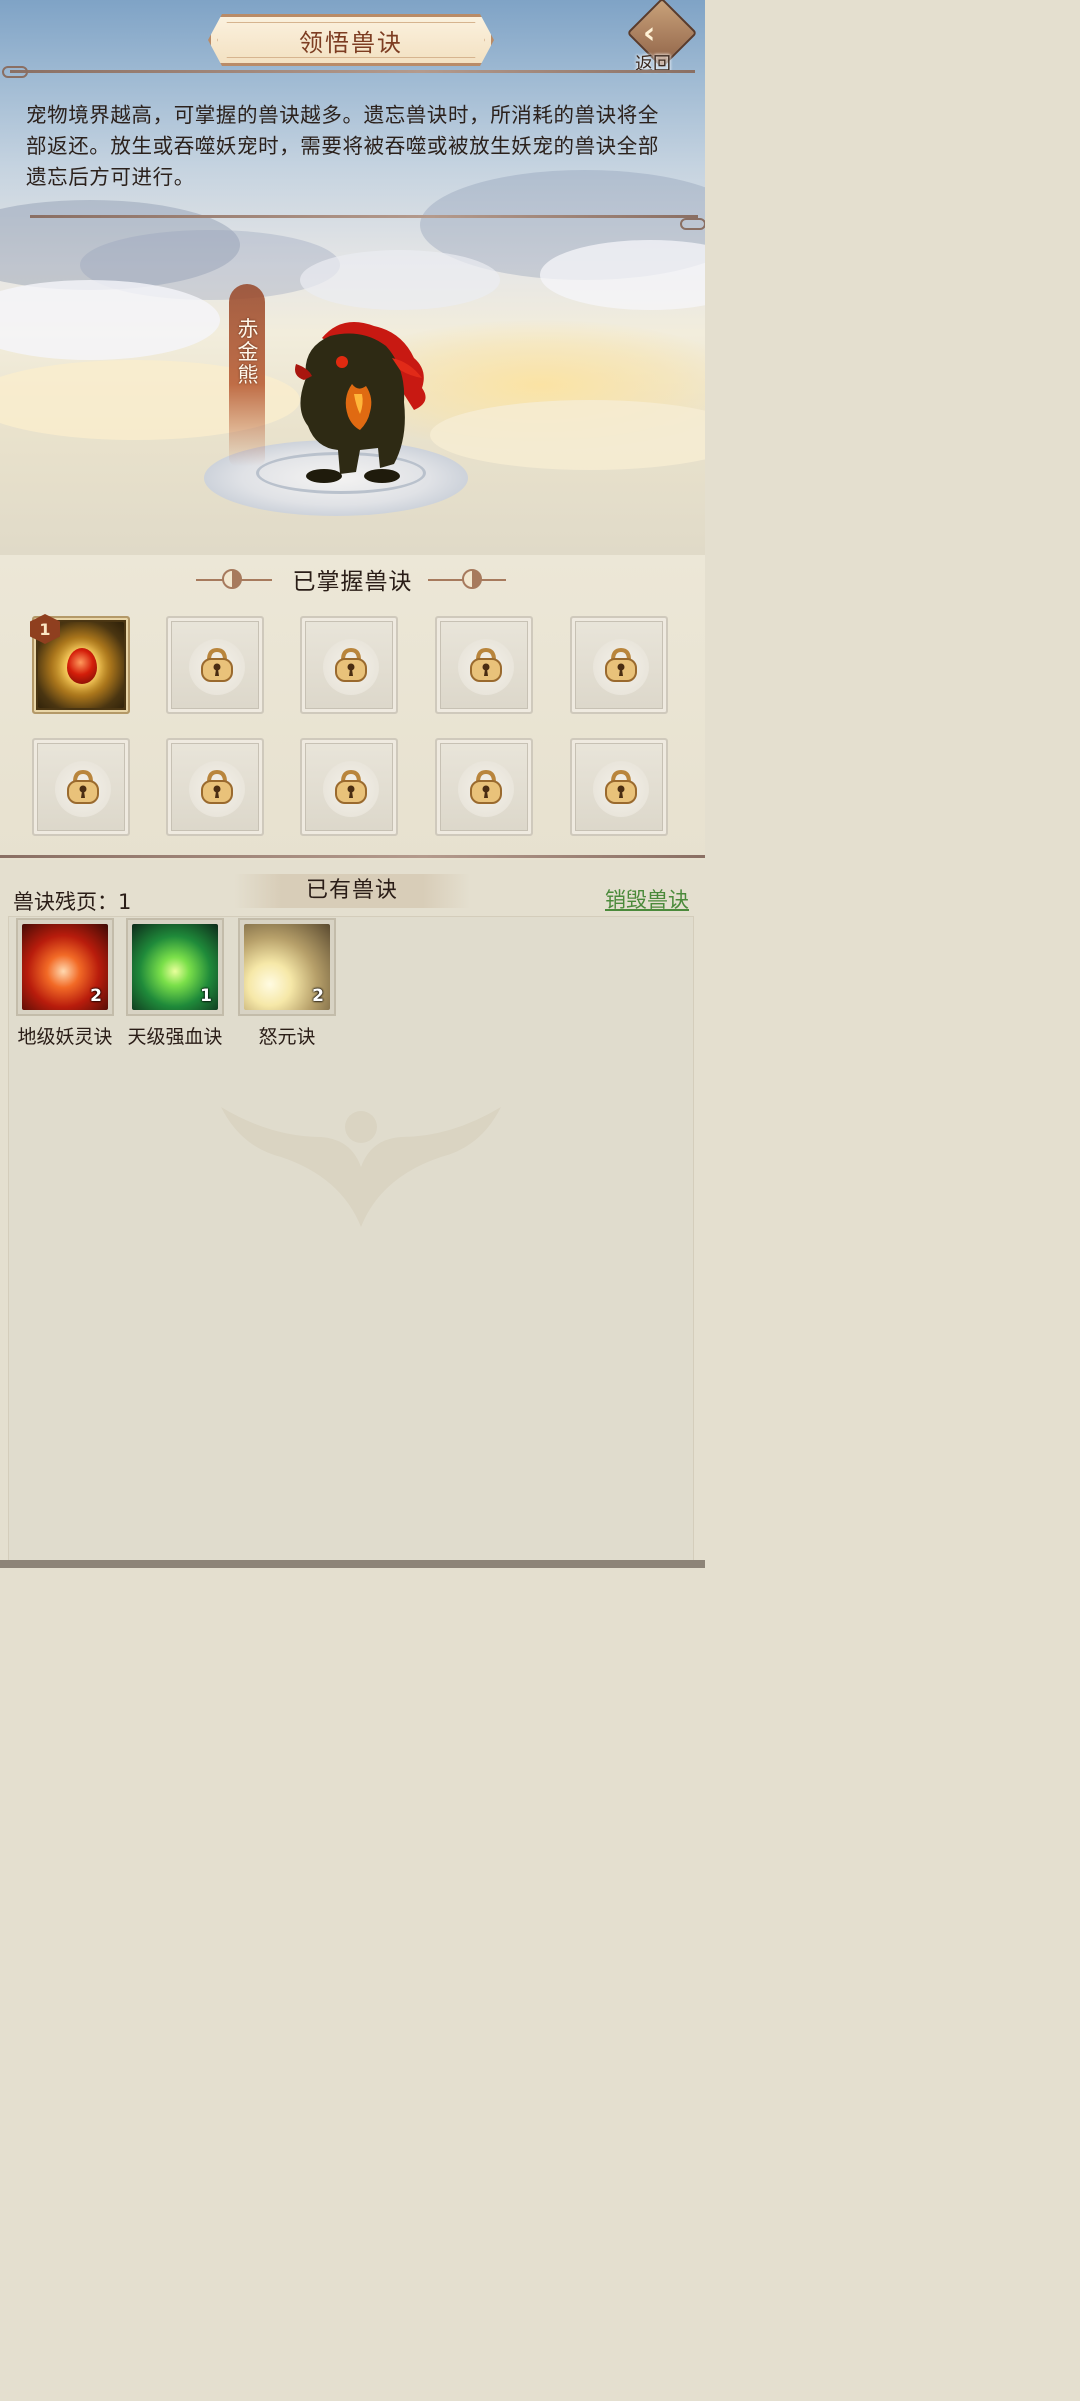 Image resolution: width=1080 pixels, height=2401 pixels. Describe the element at coordinates (352, 71) in the screenshot. I see `divider-top` at that location.